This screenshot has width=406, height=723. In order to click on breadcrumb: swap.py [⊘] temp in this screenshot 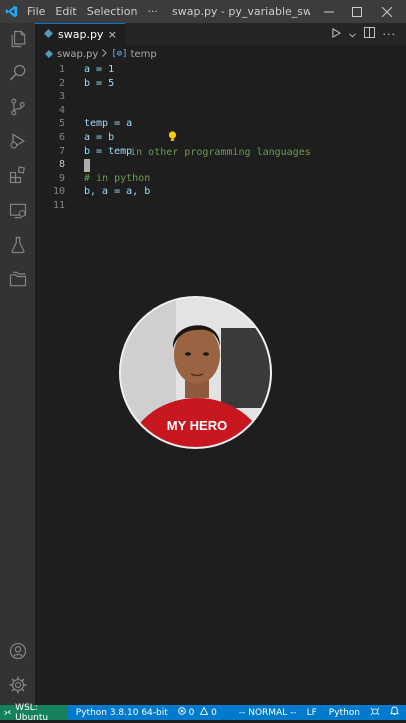, I will do `click(220, 54)`.